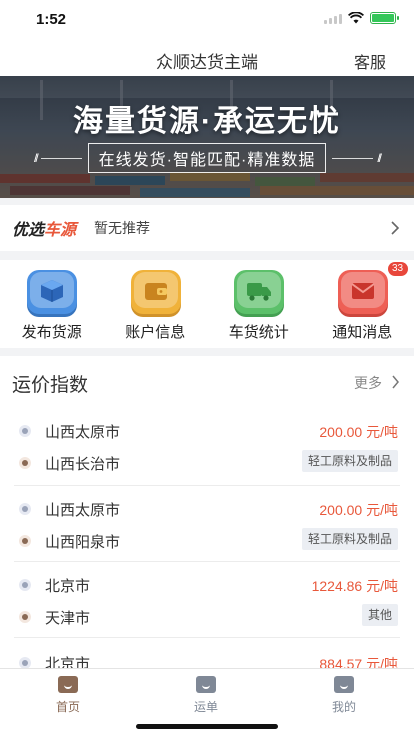  I want to click on cargo-category-tag: 其他, so click(379, 615).